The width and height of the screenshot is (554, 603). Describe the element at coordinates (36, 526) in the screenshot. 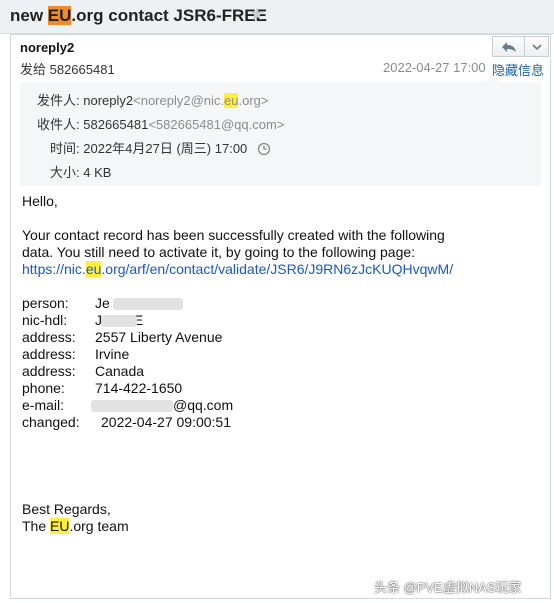

I see `team-pre: The` at that location.